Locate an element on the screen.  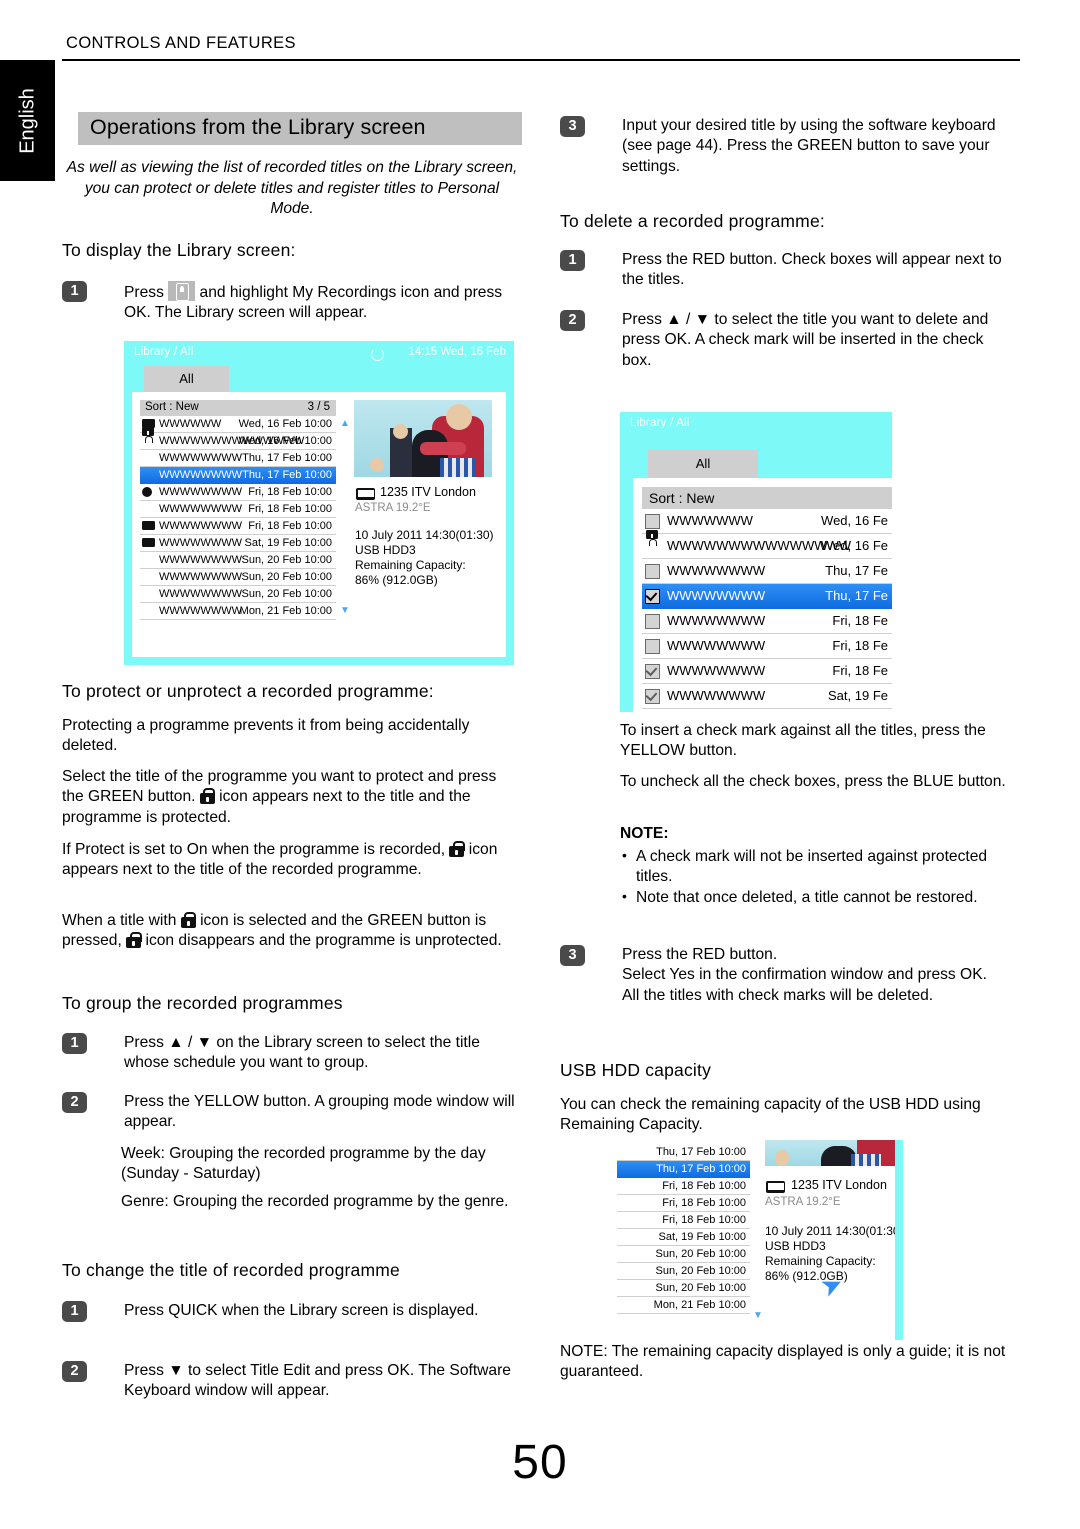
tv-capacity-row-date: Sun, 20 Feb 10:00 is located at coordinates (700, 1254).